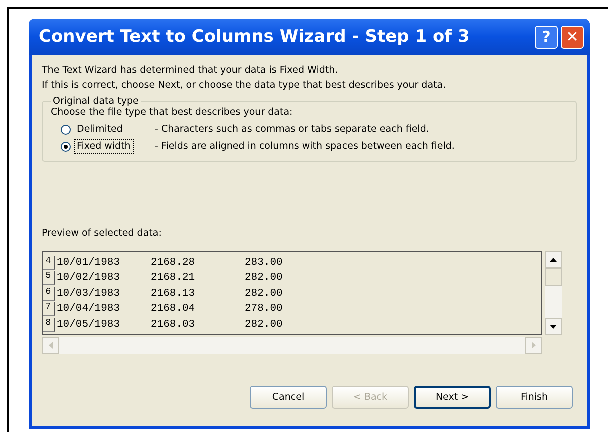 This screenshot has height=432, width=608. Describe the element at coordinates (50, 345) in the screenshot. I see `left-arrow-icon` at that location.